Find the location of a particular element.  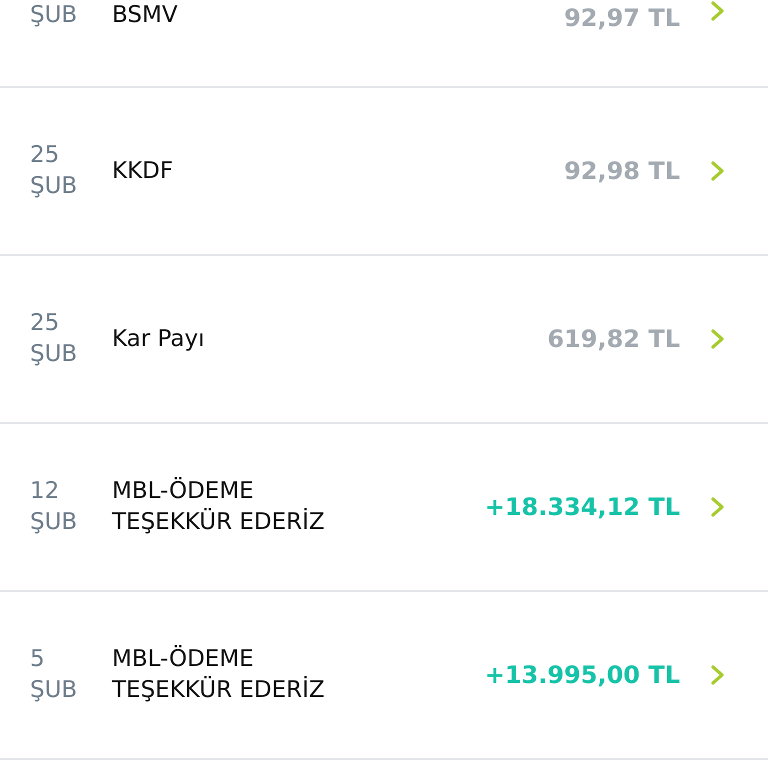

transaction-amount: 92,97 TL is located at coordinates (622, 18).